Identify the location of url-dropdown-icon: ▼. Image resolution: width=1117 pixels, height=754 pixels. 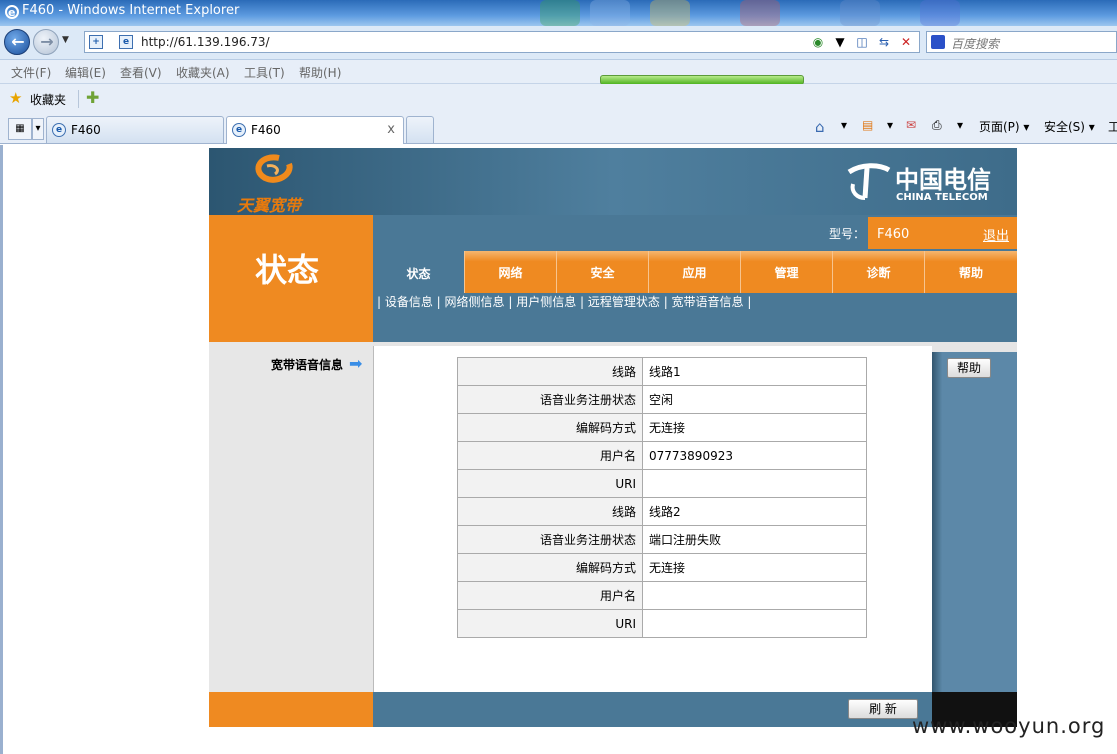
(840, 42).